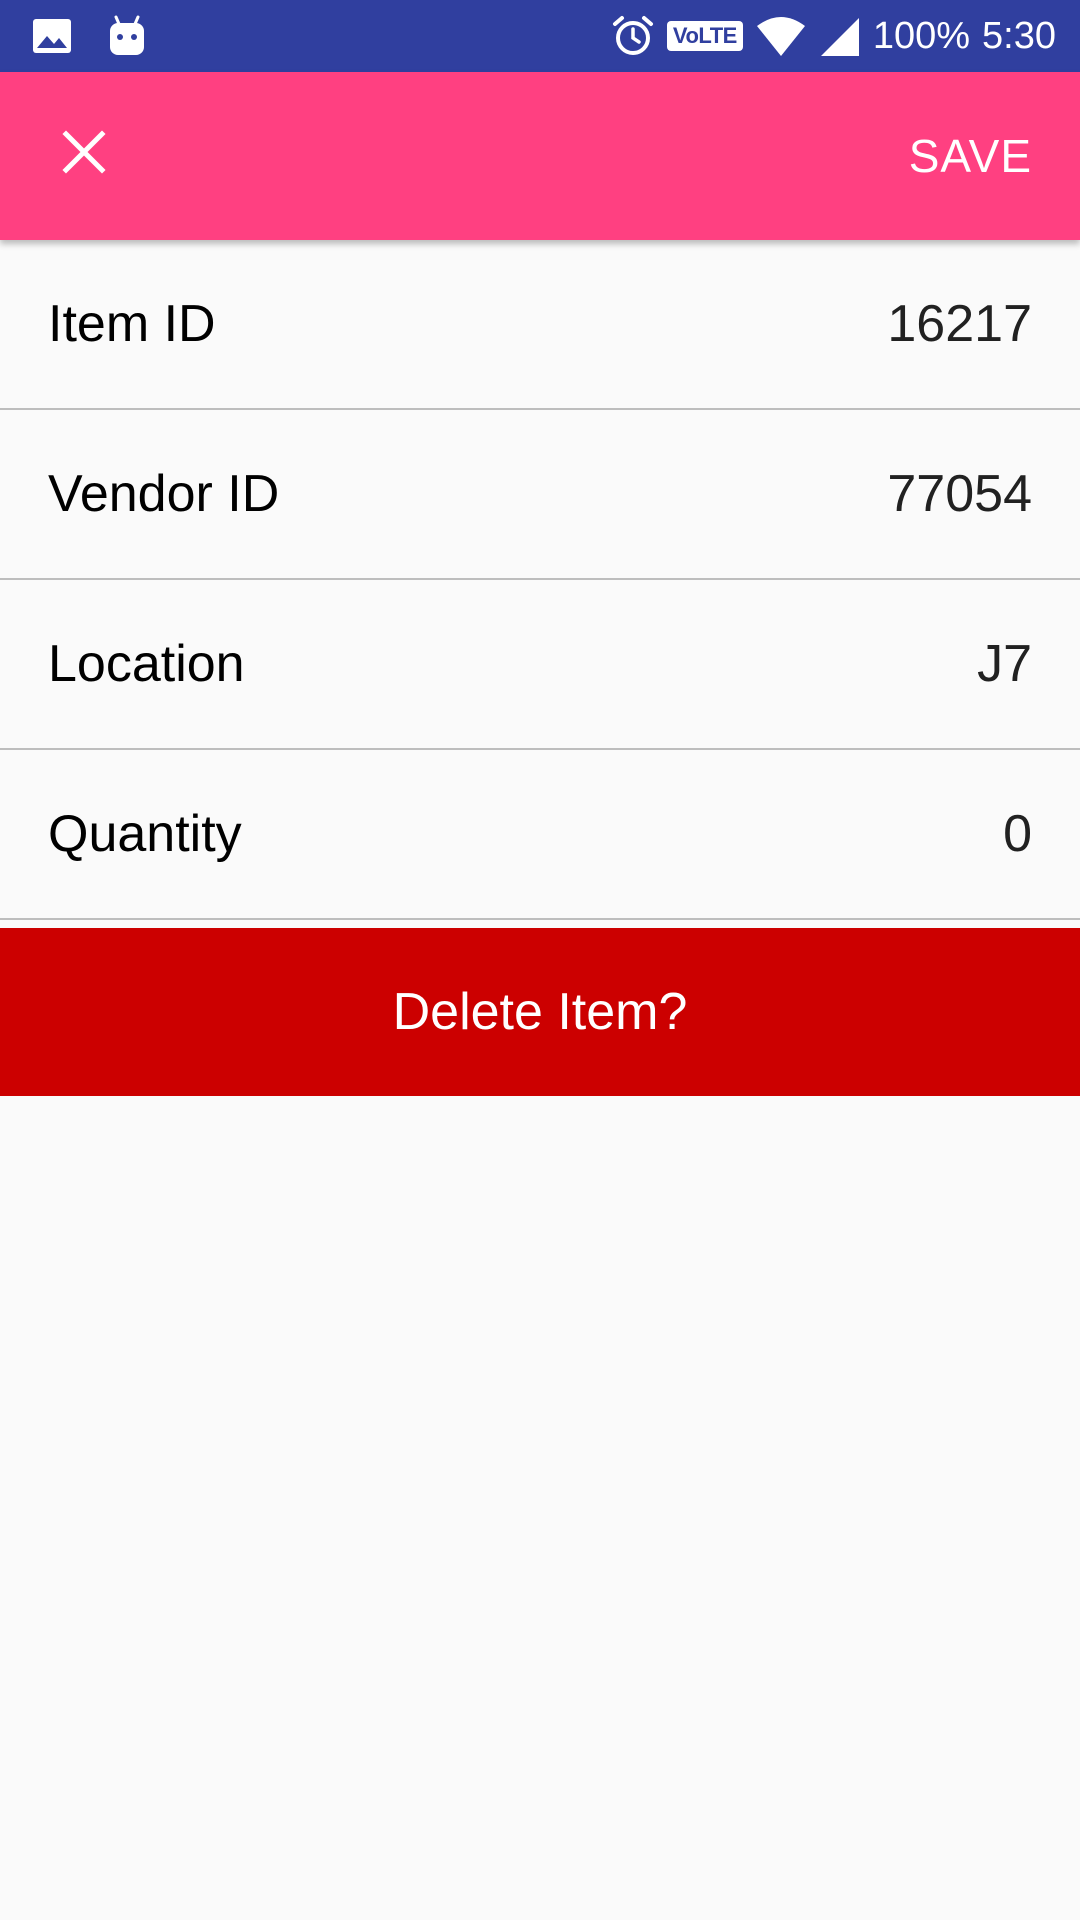 Image resolution: width=1080 pixels, height=1920 pixels. I want to click on alarm-icon, so click(633, 36).